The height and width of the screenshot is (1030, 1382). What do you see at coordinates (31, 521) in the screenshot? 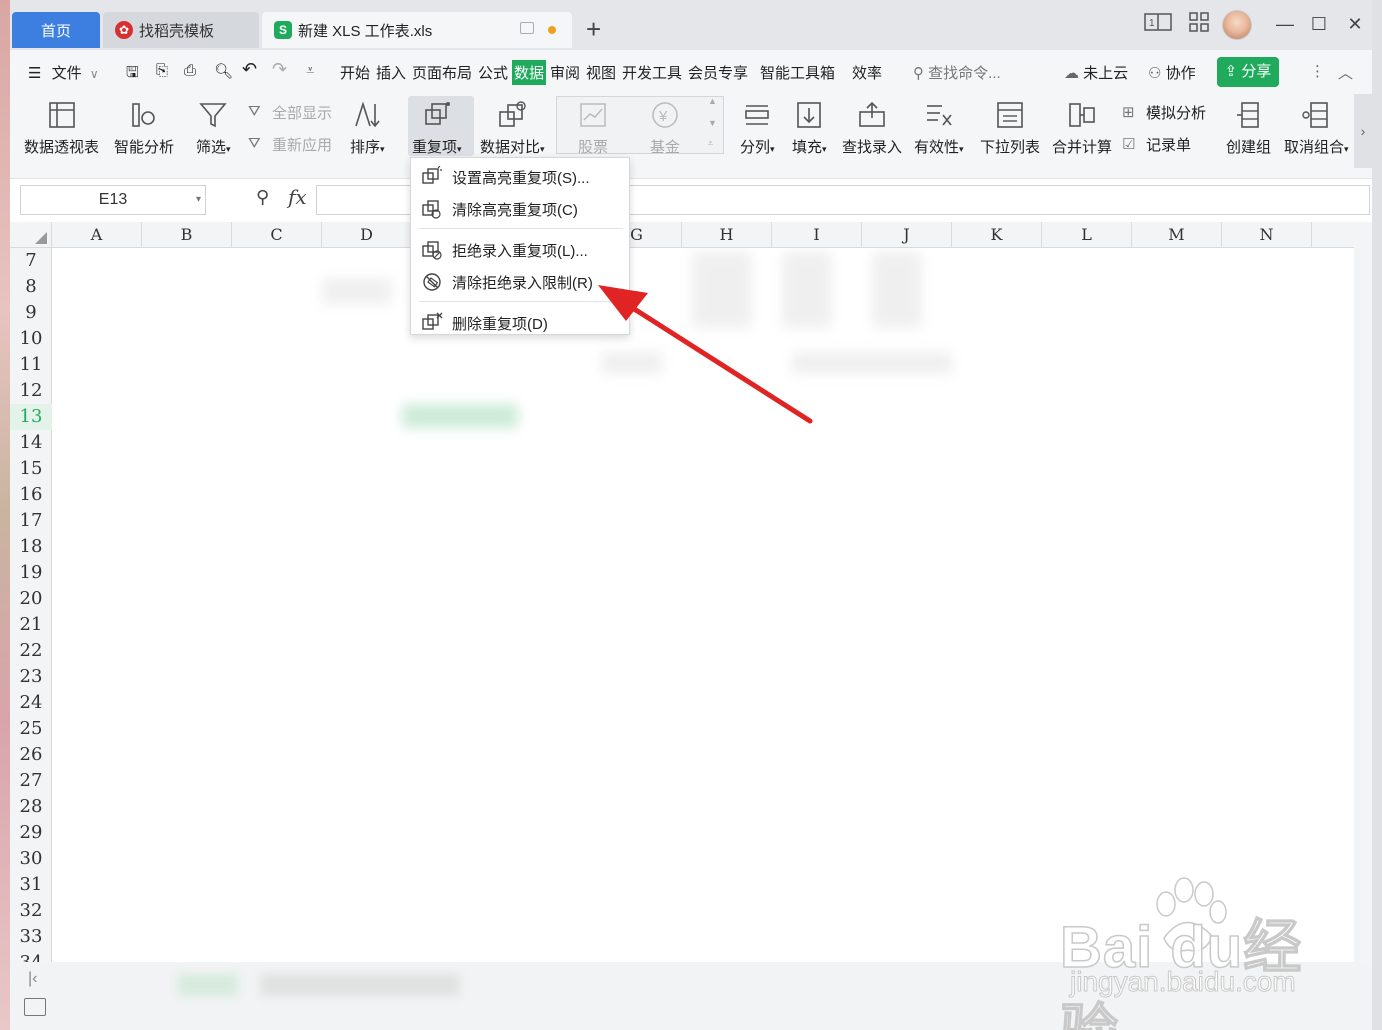
I see `row-header: 17` at bounding box center [31, 521].